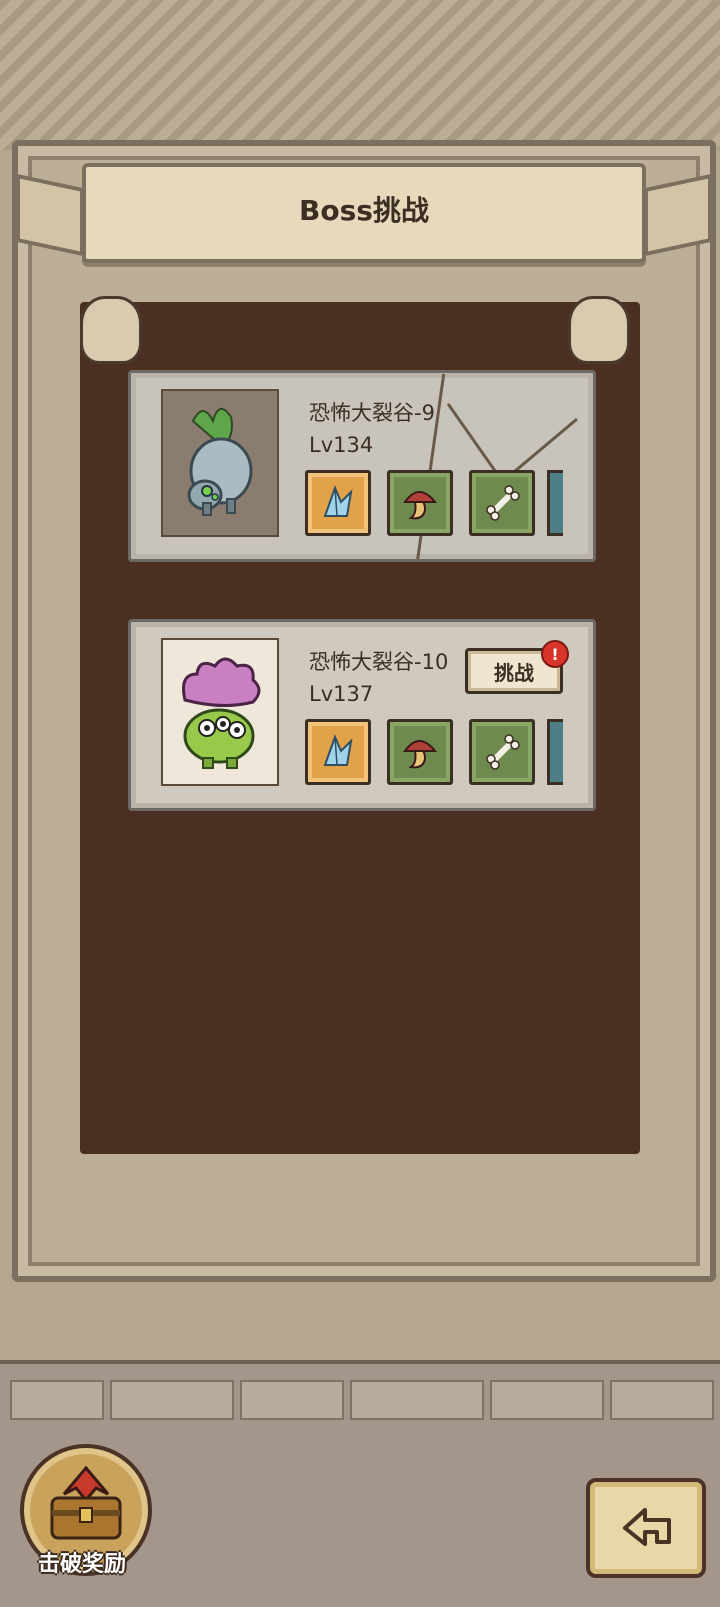 This screenshot has width=720, height=1607. I want to click on boss-card-2: 恐怖大裂谷-10 Lv137 挑战 !, so click(362, 715).